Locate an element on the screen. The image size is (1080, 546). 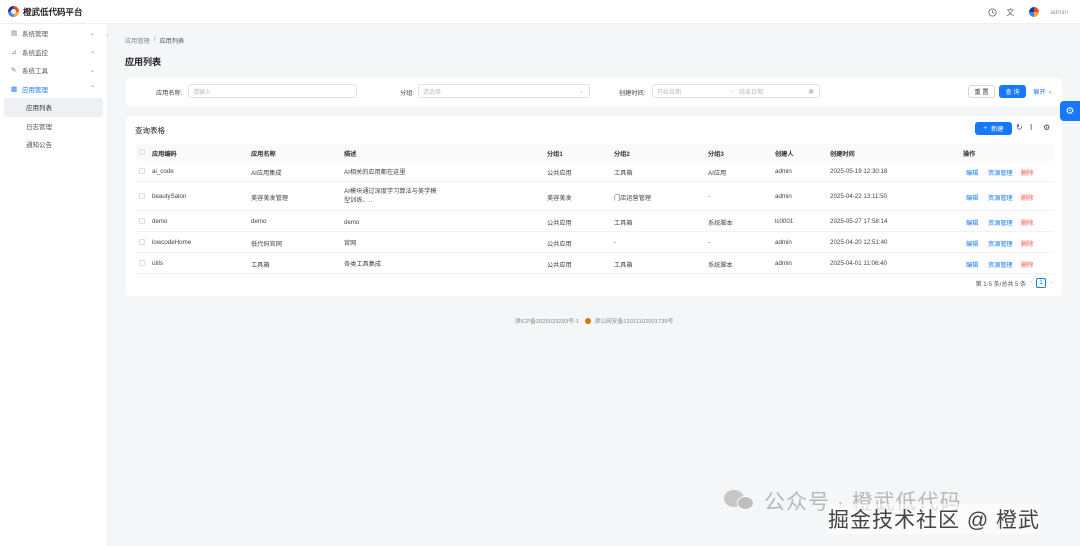
start-date-placeholder: 开始日期 is located at coordinates (669, 91).